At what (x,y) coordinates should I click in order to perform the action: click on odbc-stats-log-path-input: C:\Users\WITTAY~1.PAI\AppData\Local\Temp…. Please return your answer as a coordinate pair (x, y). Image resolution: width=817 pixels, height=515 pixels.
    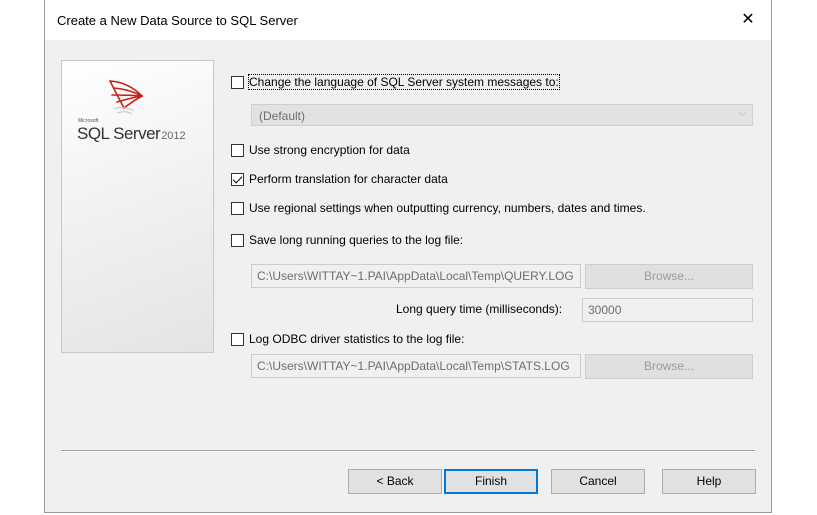
    Looking at the image, I should click on (416, 366).